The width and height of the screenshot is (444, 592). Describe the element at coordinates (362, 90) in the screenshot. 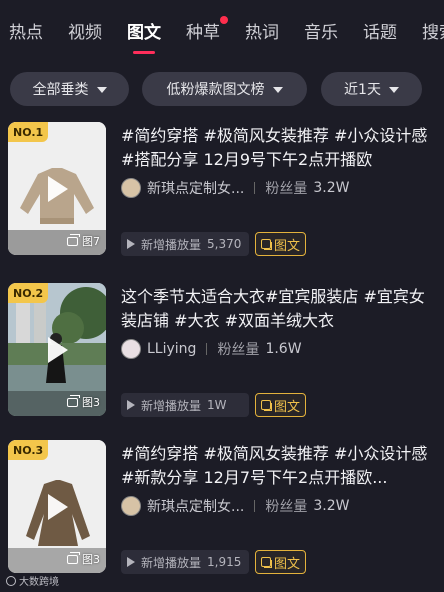

I see `period-filter-label: 近1天` at that location.